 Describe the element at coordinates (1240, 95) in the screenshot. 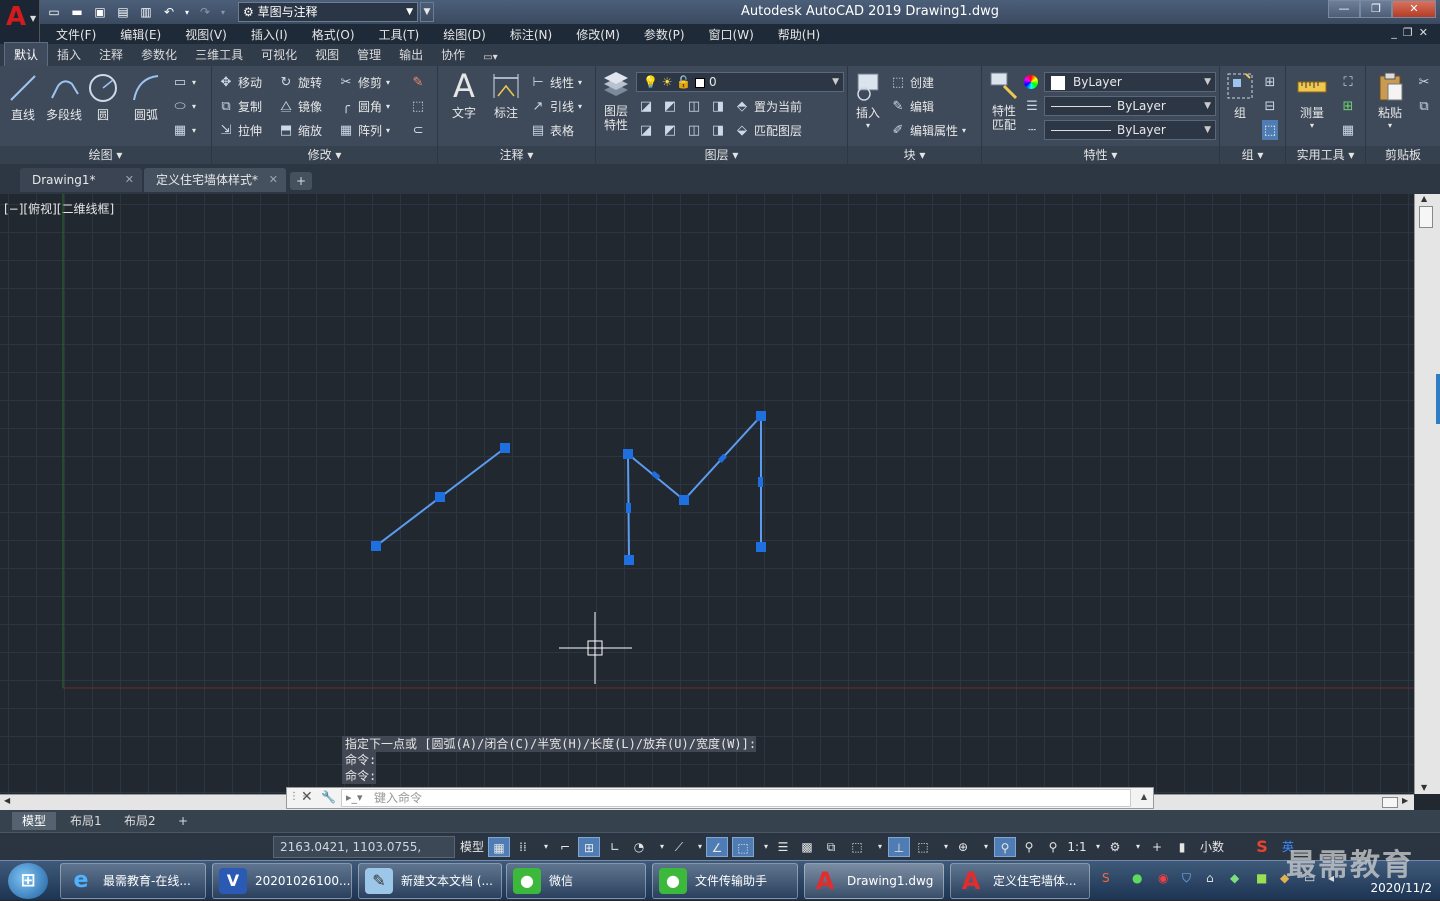

I see `group-button: 组` at that location.